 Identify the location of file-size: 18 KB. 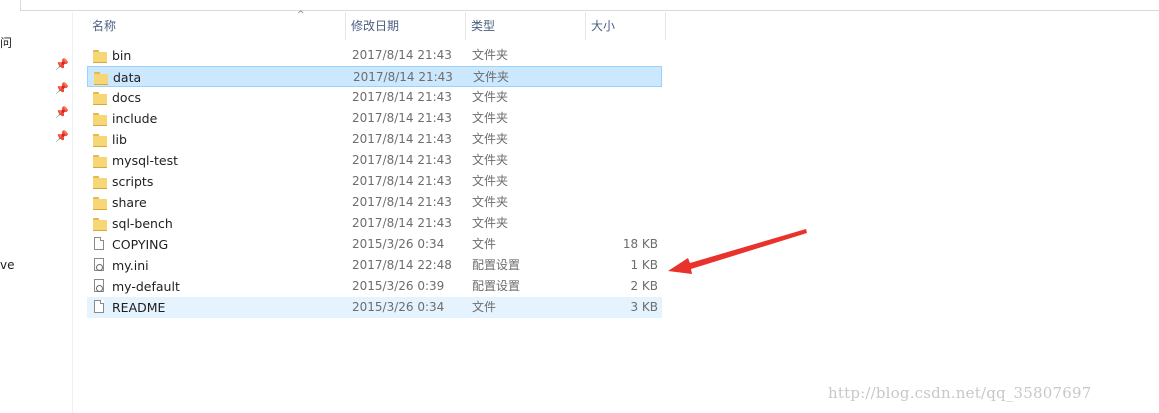
(640, 244).